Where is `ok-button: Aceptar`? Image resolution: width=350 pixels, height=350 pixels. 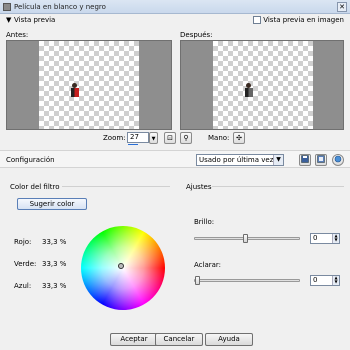
ok-button: Aceptar is located at coordinates (134, 339).